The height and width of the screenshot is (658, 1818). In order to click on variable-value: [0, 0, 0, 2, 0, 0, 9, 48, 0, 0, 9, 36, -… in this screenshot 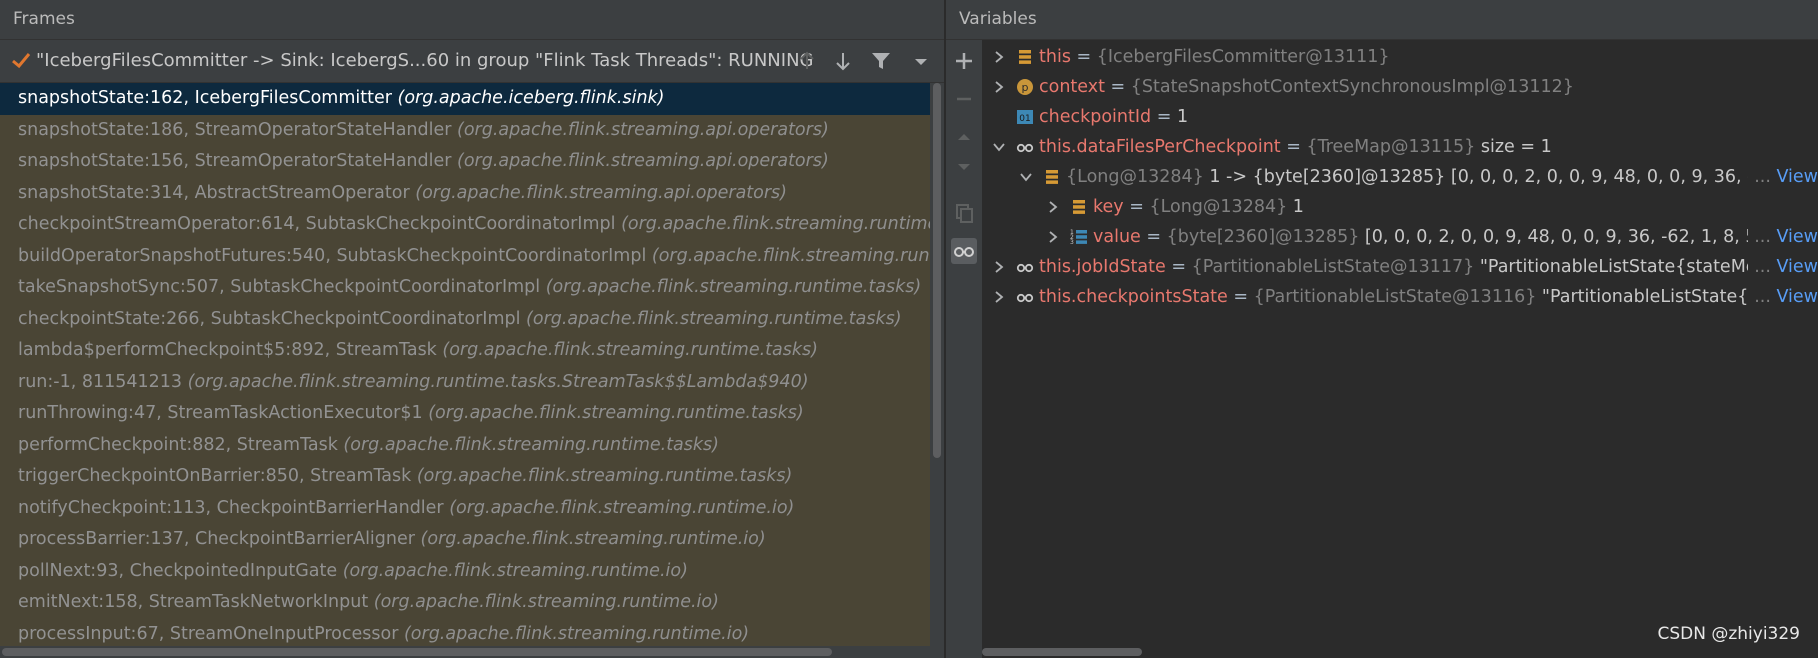, I will do `click(1574, 237)`.